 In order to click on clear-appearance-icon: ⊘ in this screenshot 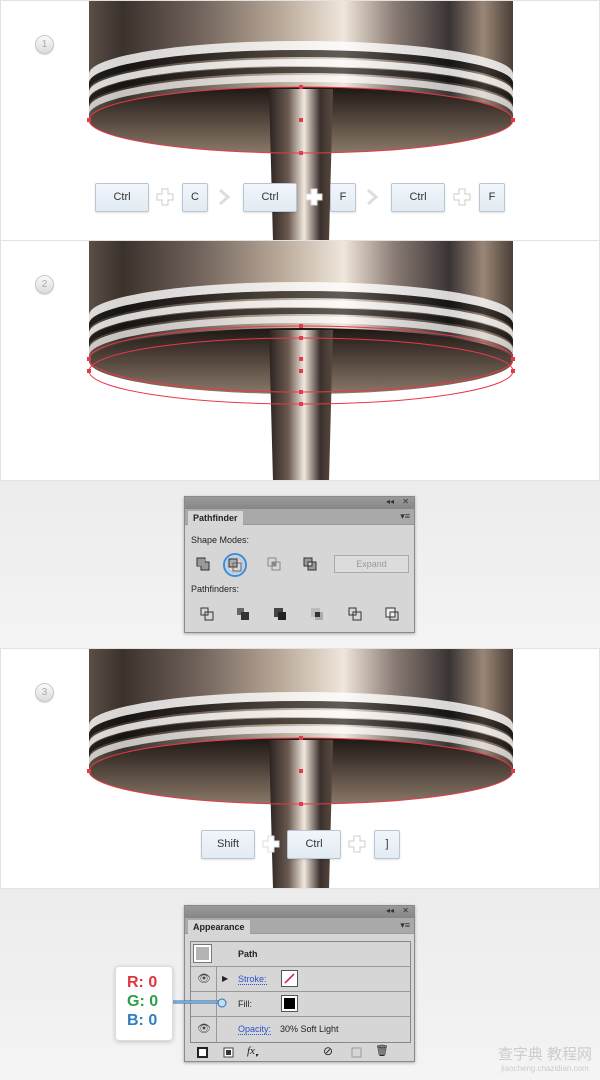, I will do `click(328, 1051)`.